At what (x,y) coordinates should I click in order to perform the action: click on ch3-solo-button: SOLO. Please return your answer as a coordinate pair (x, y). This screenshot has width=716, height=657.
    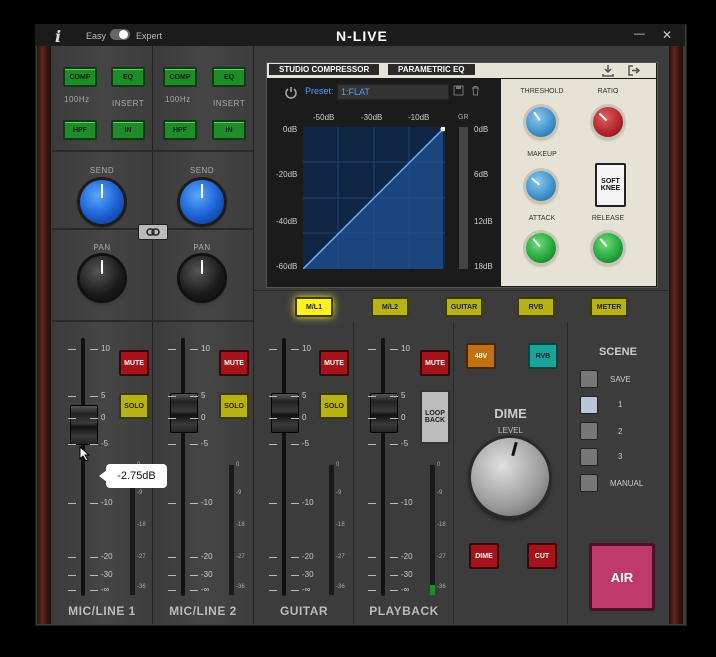
    Looking at the image, I should click on (334, 406).